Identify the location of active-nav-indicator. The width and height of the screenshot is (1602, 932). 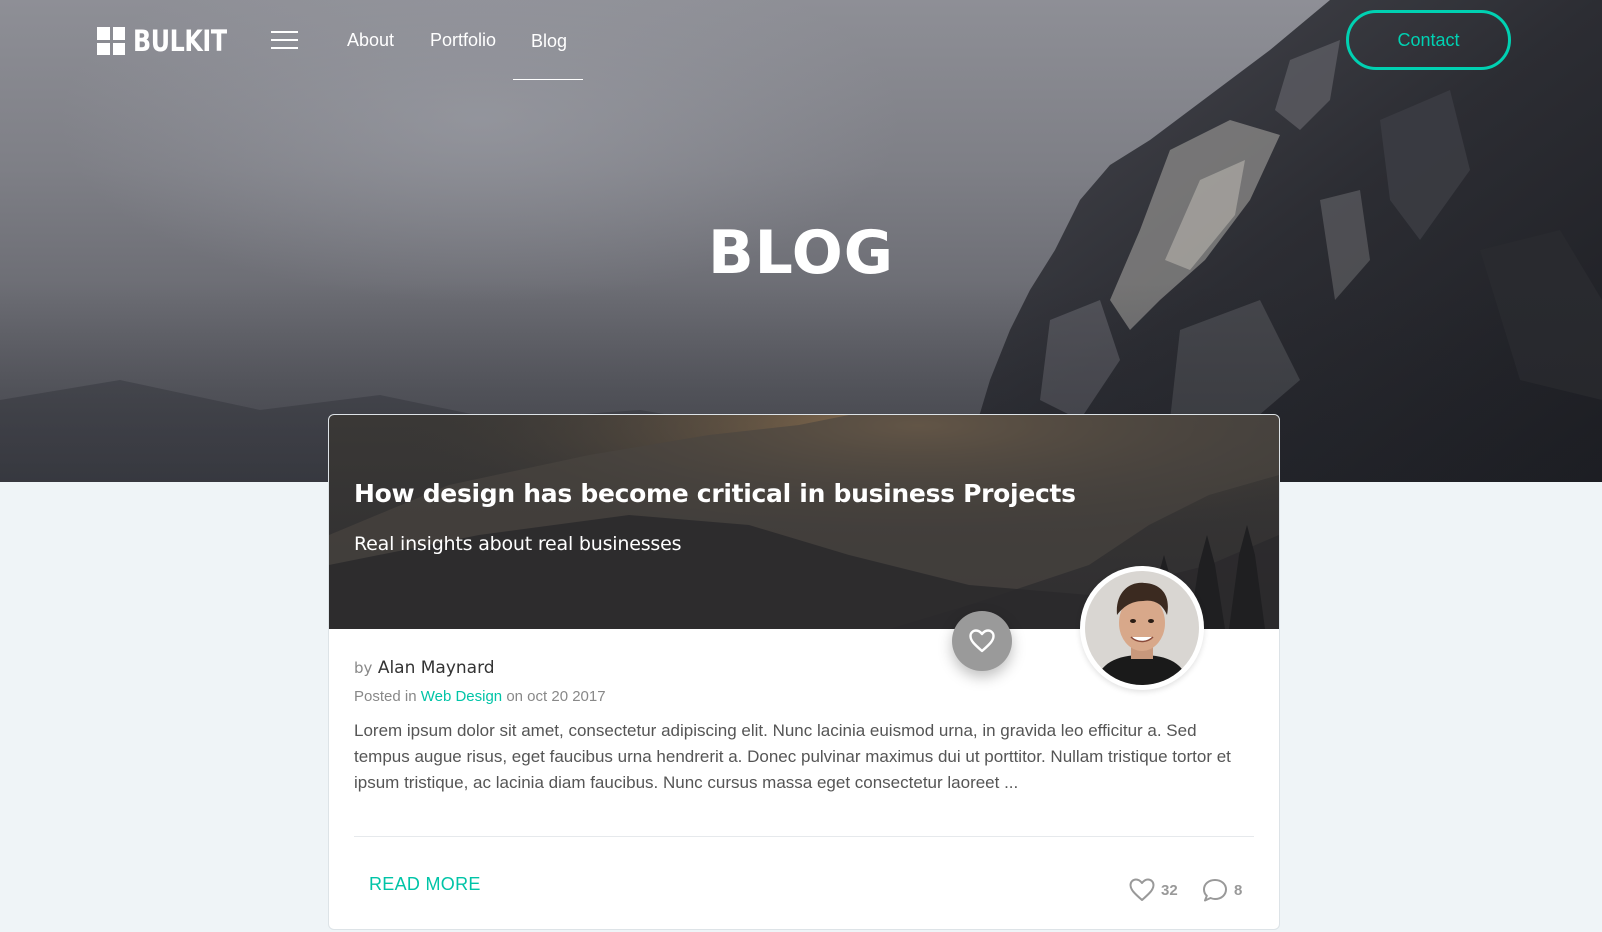
(548, 79).